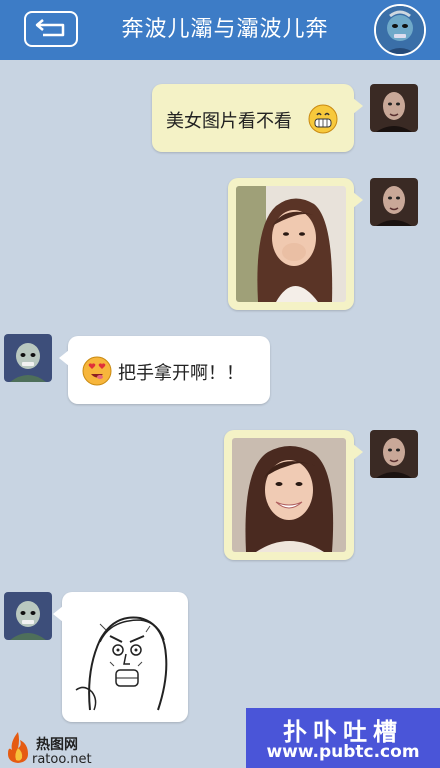  I want to click on message-bubble-incoming: 把手拿开啊！！, so click(164, 370).